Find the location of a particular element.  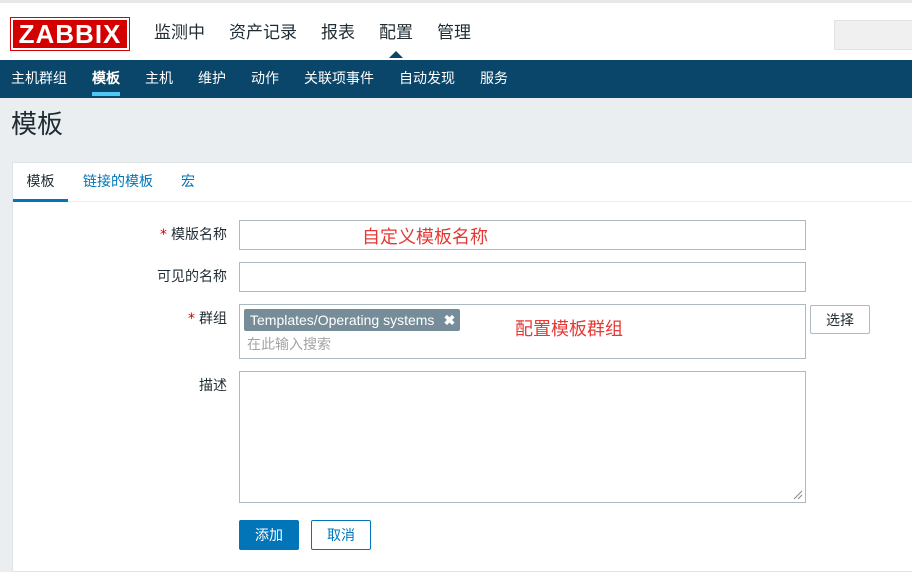

menu-monitoring: 监测中 is located at coordinates (179, 33).